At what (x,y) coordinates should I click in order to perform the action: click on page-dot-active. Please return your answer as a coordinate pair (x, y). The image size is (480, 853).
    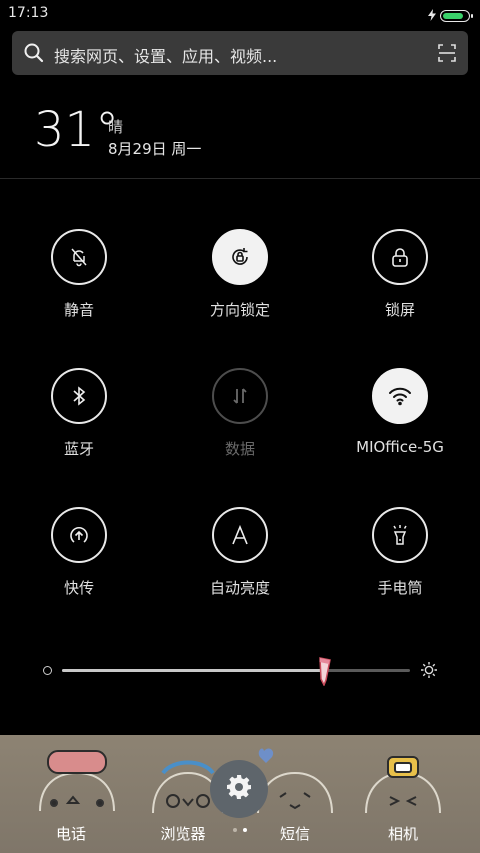
    Looking at the image, I should click on (245, 830).